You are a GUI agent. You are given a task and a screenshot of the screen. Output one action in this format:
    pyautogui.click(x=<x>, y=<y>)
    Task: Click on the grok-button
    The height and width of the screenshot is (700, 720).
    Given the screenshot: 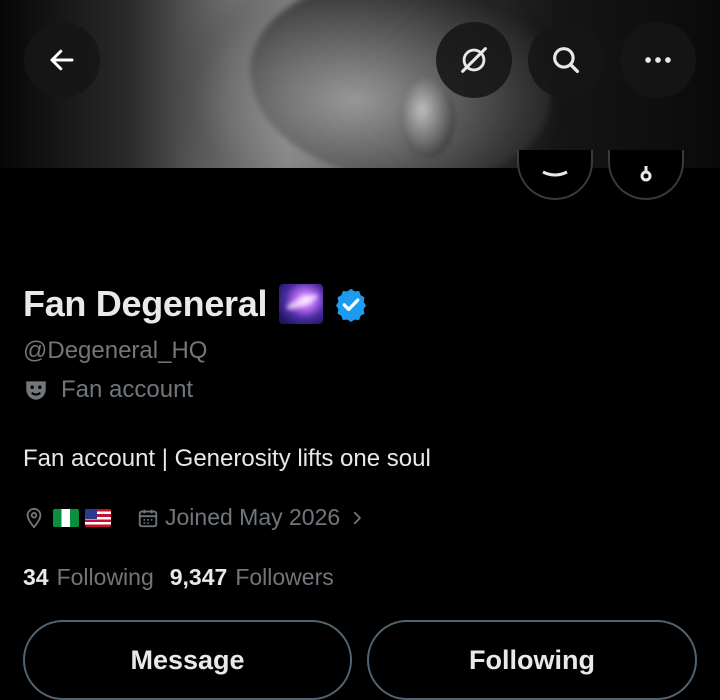 What is the action you would take?
    pyautogui.click(x=474, y=60)
    